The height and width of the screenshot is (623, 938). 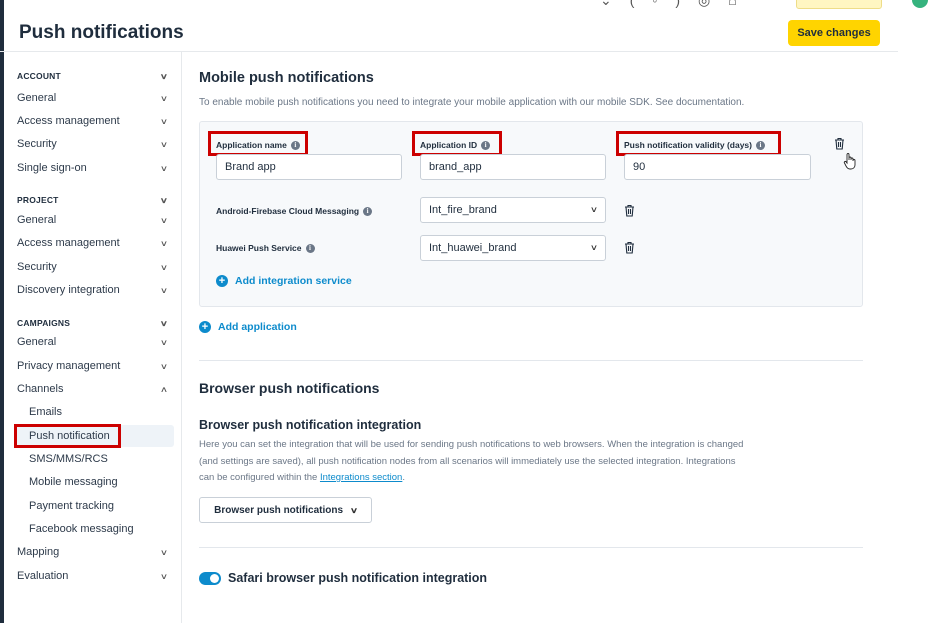 What do you see at coordinates (629, 210) in the screenshot?
I see `delete-firebase-trash-icon` at bounding box center [629, 210].